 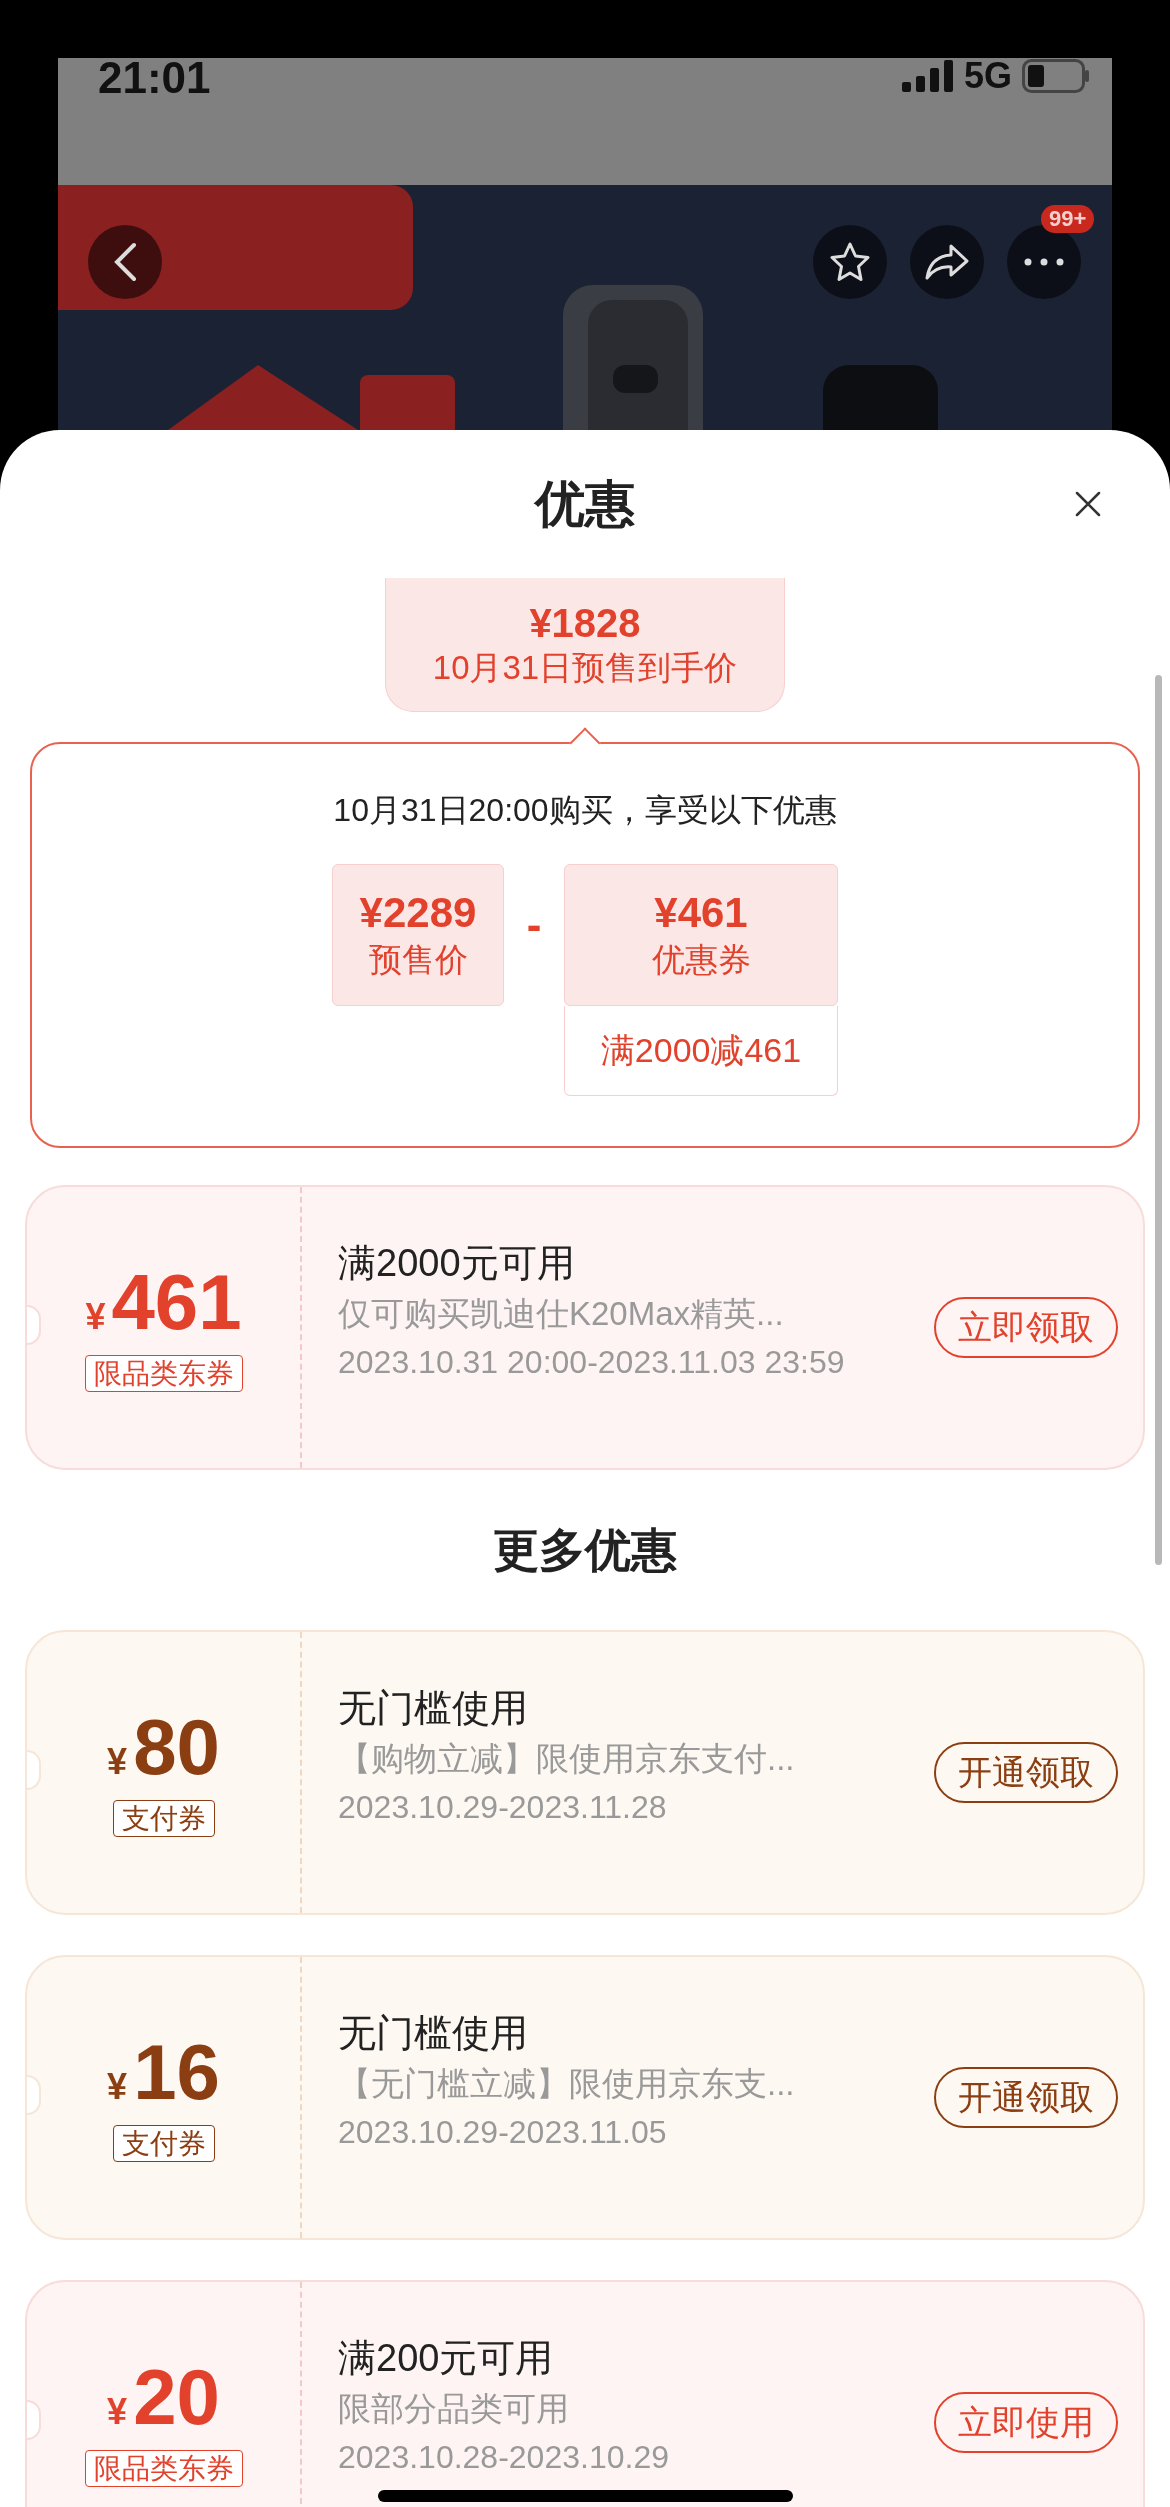 What do you see at coordinates (1056, 76) in the screenshot?
I see `battery-icon` at bounding box center [1056, 76].